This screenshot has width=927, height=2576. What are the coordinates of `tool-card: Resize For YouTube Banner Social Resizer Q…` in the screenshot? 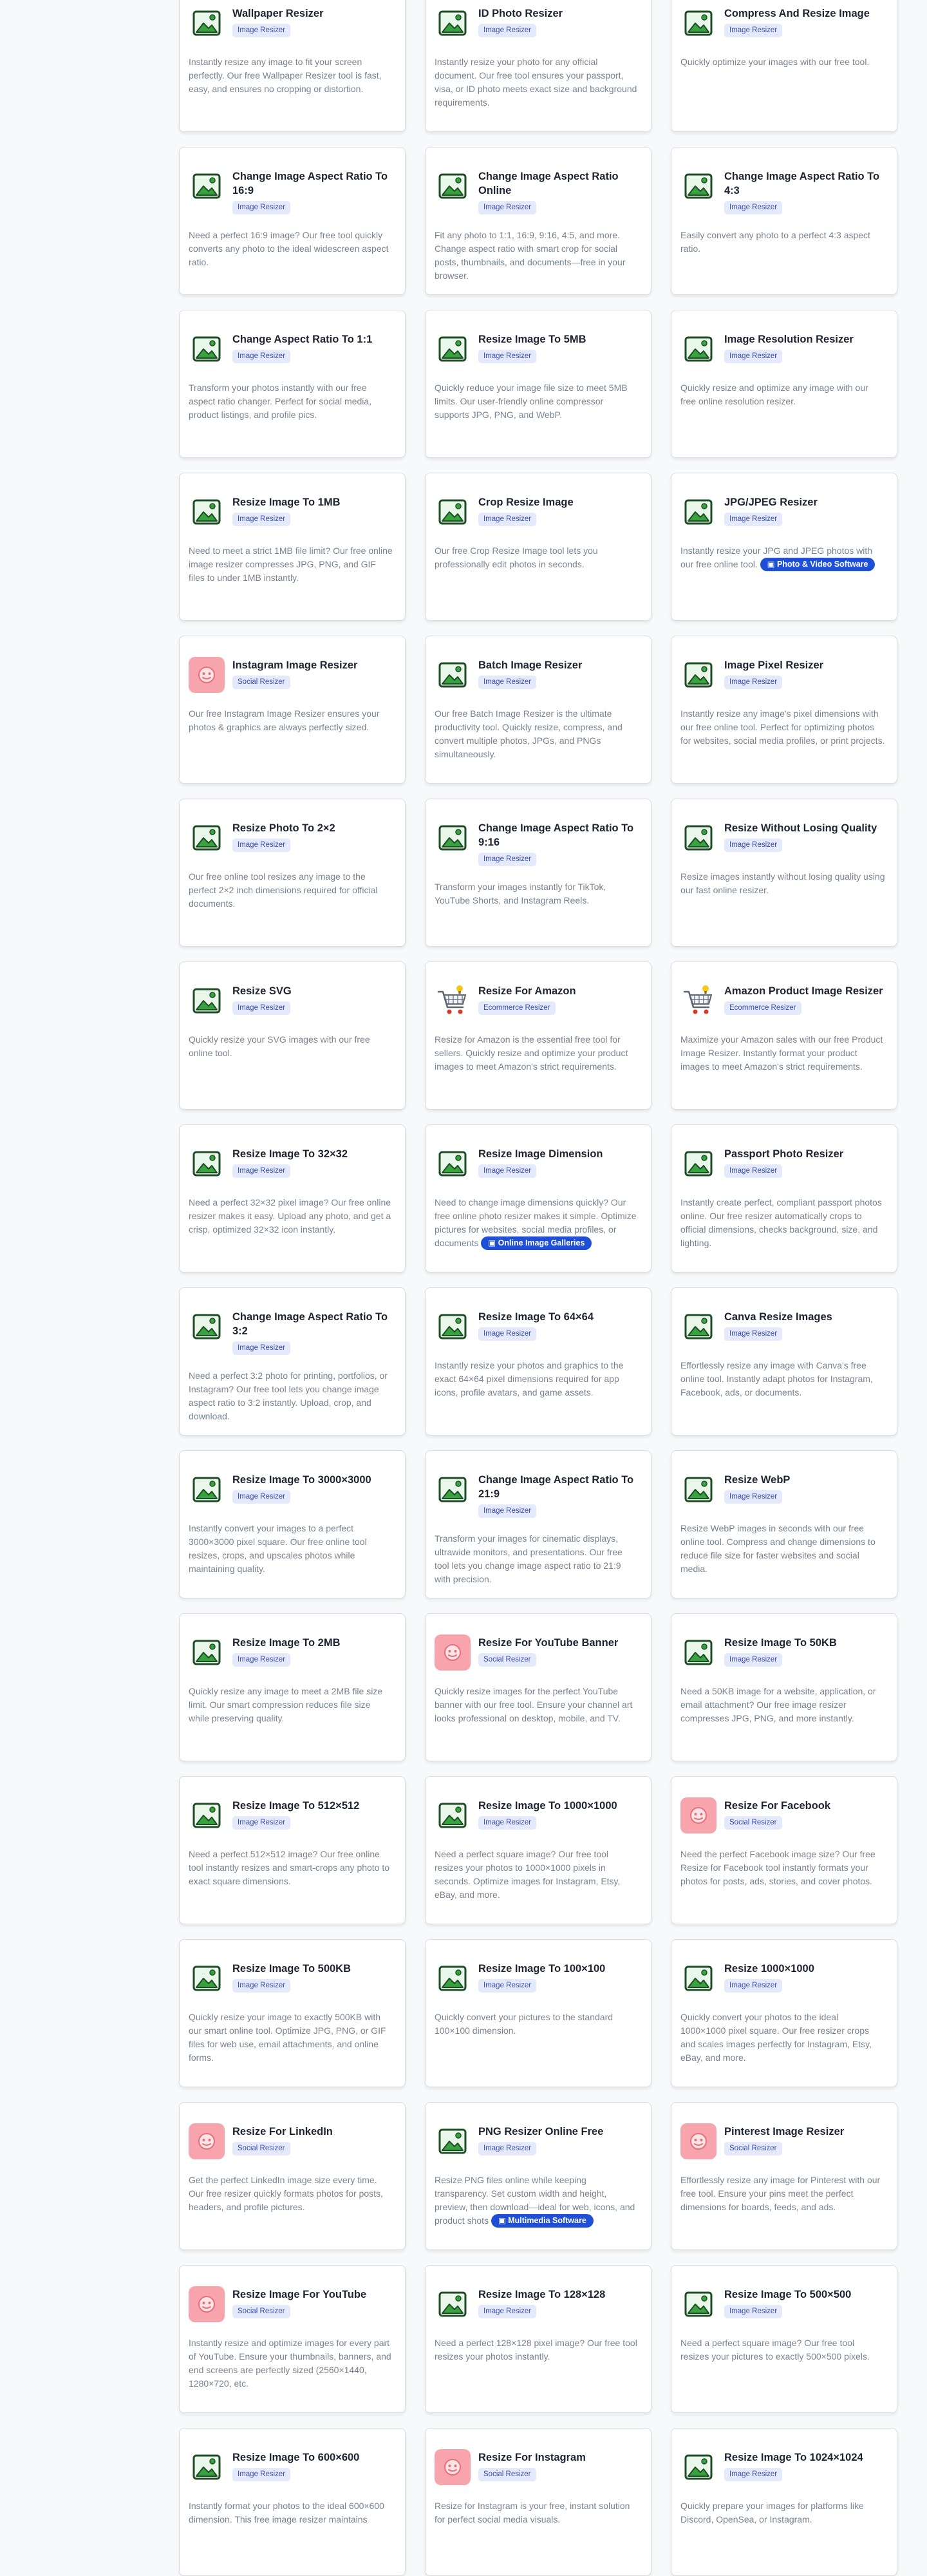 It's located at (538, 1687).